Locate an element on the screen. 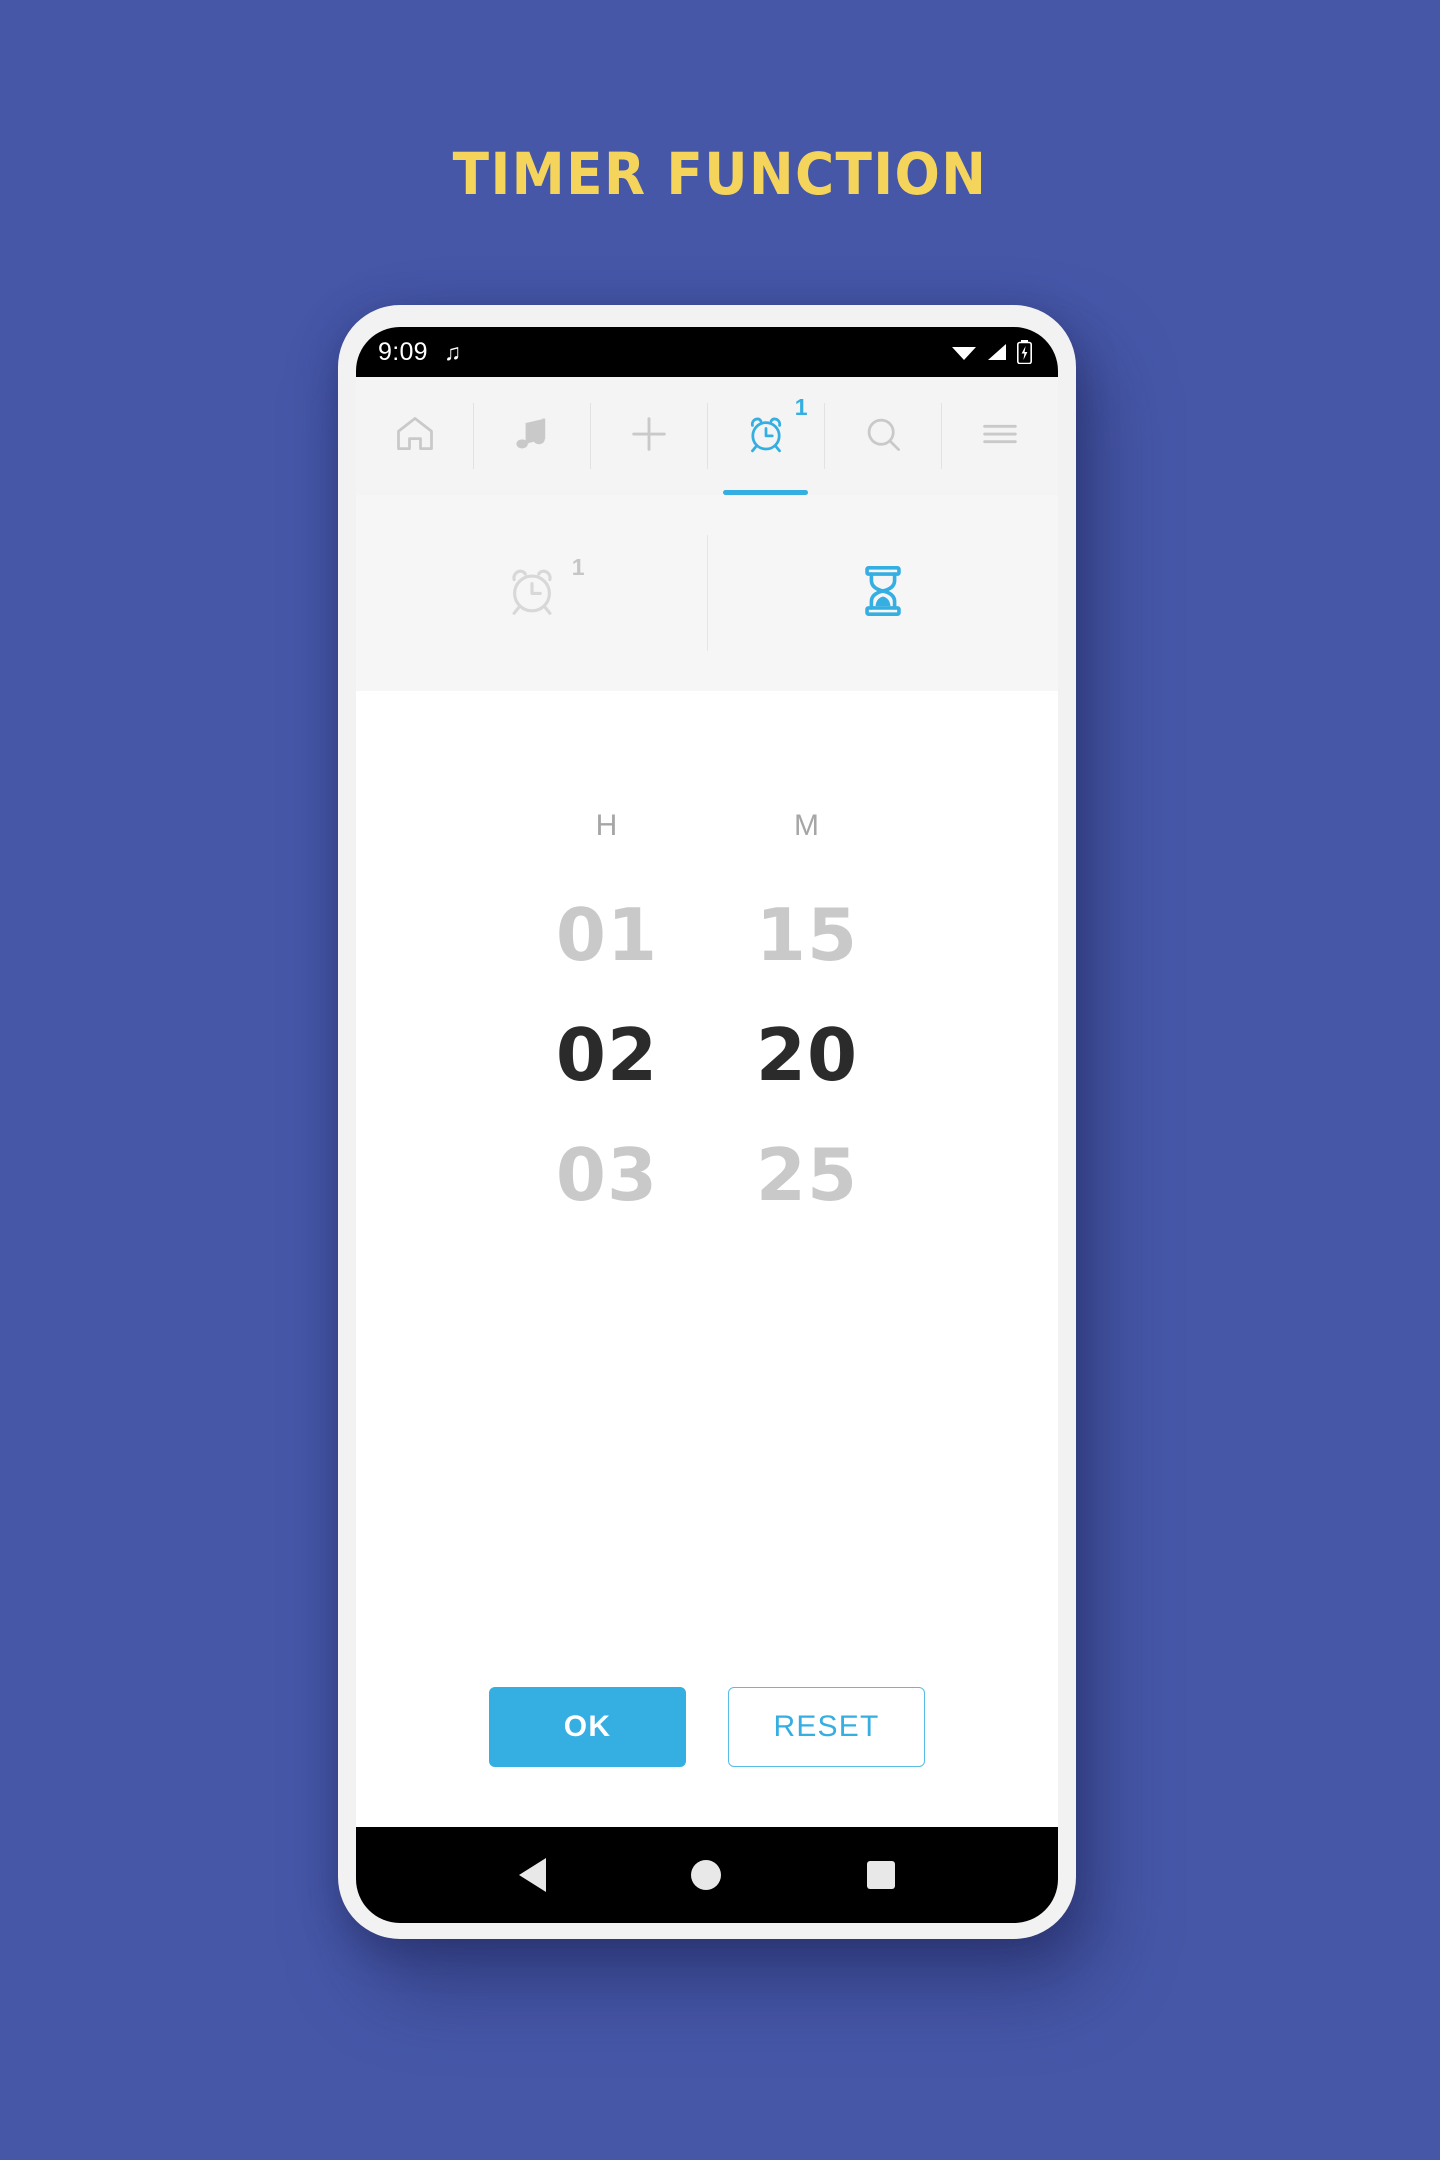 This screenshot has height=2160, width=1440. nav-item-search is located at coordinates (882, 436).